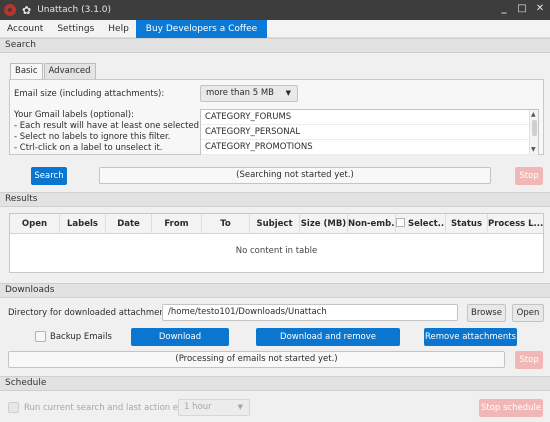 This screenshot has width=550, height=422. Describe the element at coordinates (540, 8) in the screenshot. I see `close-icon: ✕` at that location.